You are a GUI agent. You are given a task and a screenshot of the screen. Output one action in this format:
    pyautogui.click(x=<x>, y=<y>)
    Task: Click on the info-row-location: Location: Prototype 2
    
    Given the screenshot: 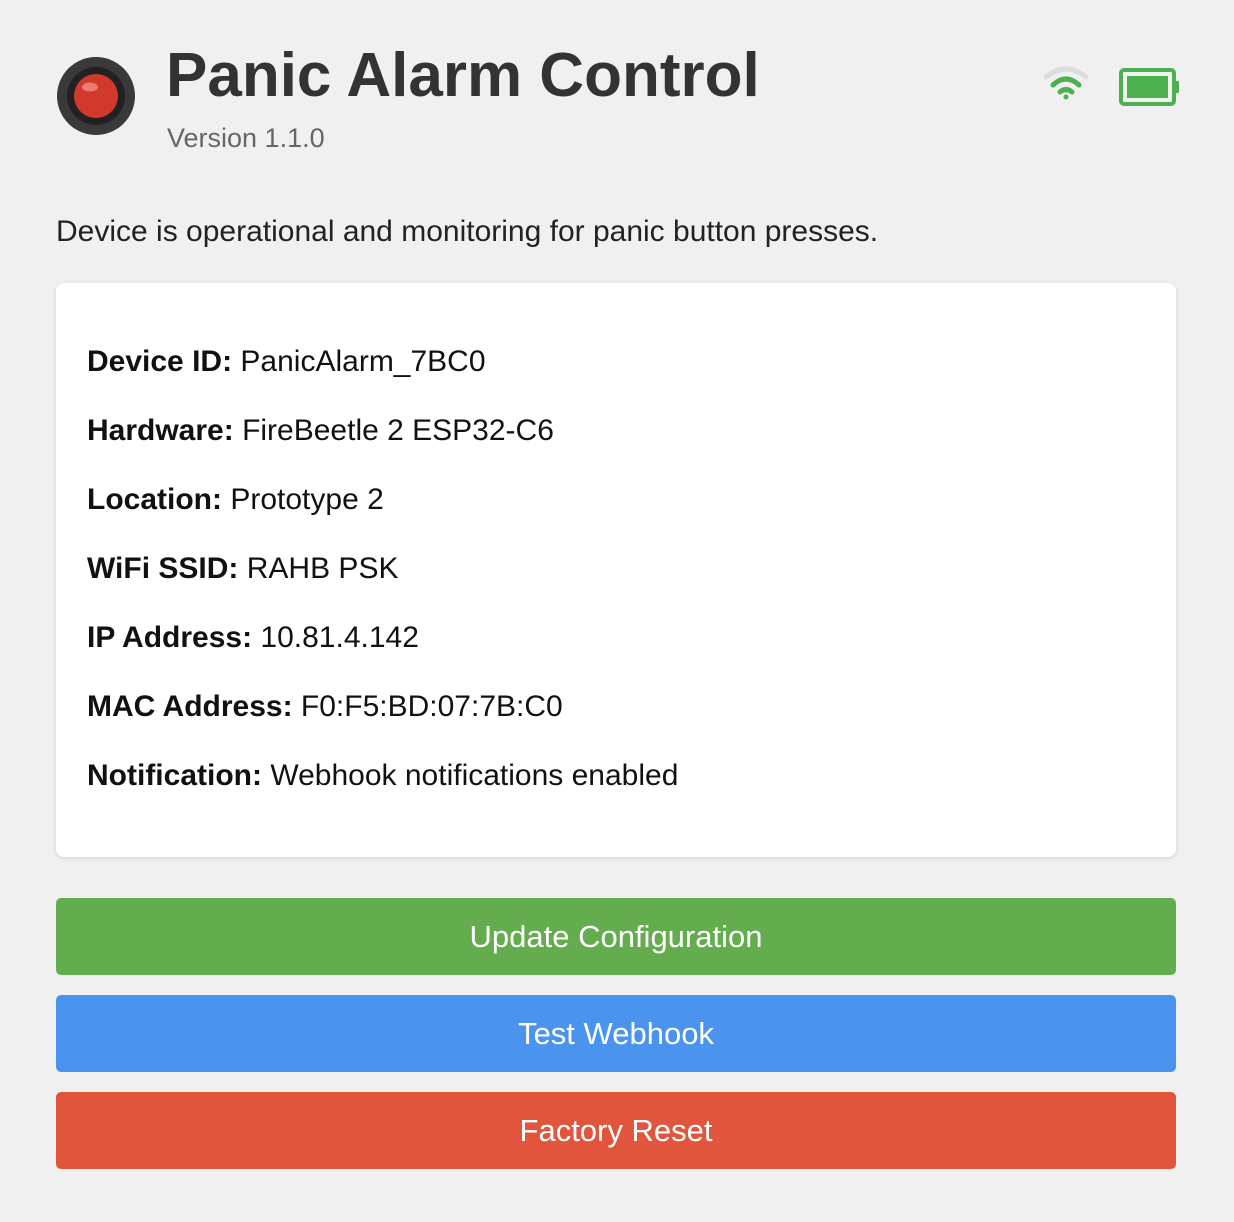 What is the action you would take?
    pyautogui.click(x=235, y=500)
    